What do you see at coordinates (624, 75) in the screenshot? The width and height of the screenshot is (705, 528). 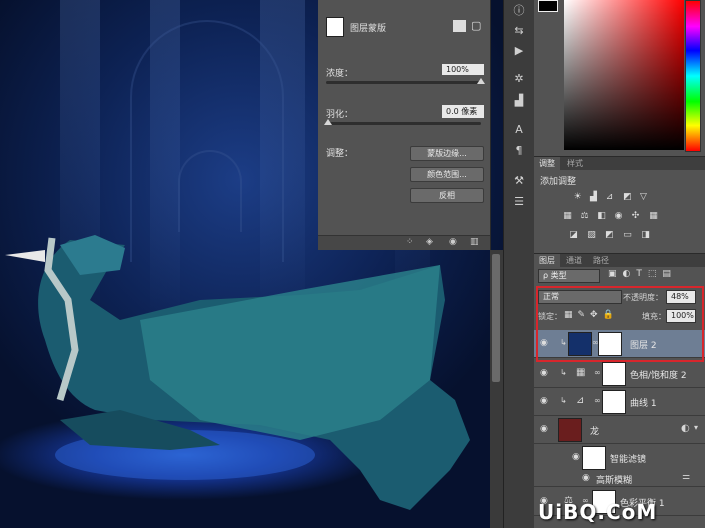 I see `color-picker-field` at bounding box center [624, 75].